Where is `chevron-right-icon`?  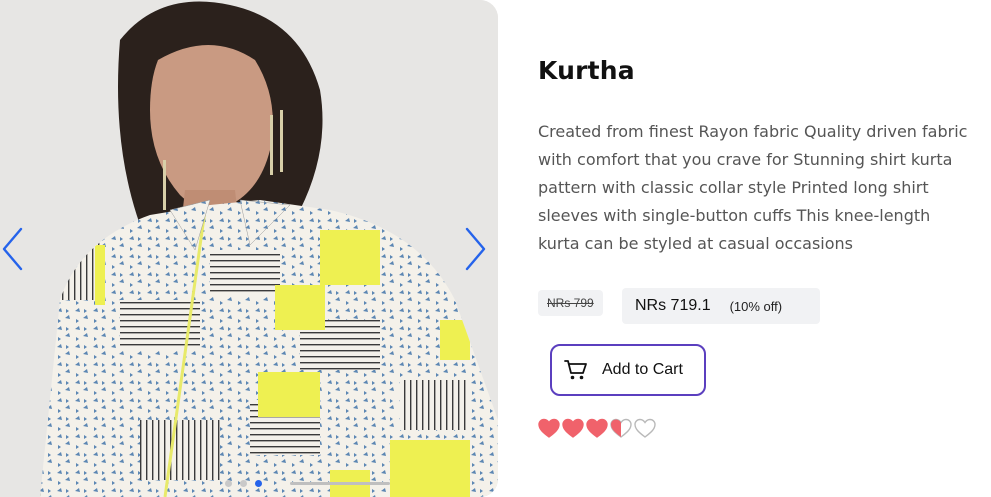 chevron-right-icon is located at coordinates (475, 249).